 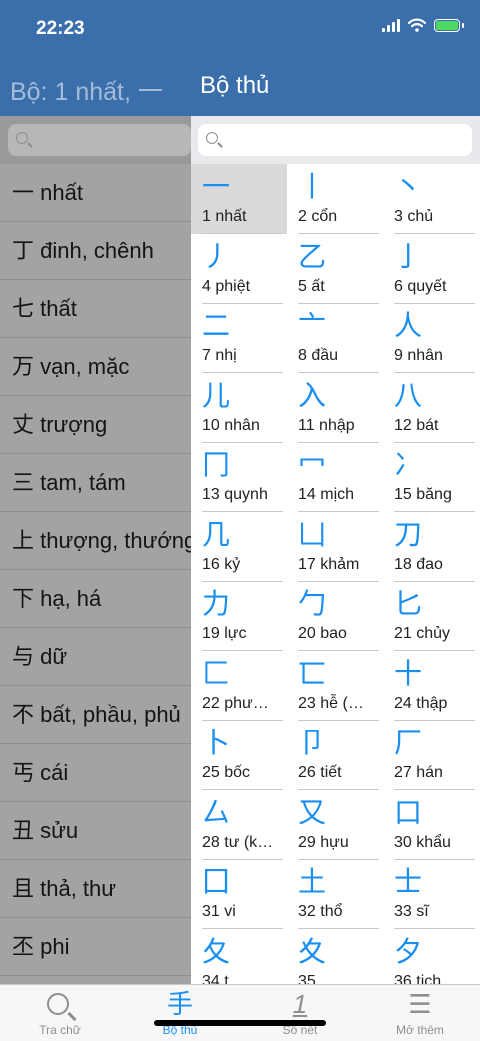 I want to click on radical-label: 21 chủy, so click(x=422, y=633).